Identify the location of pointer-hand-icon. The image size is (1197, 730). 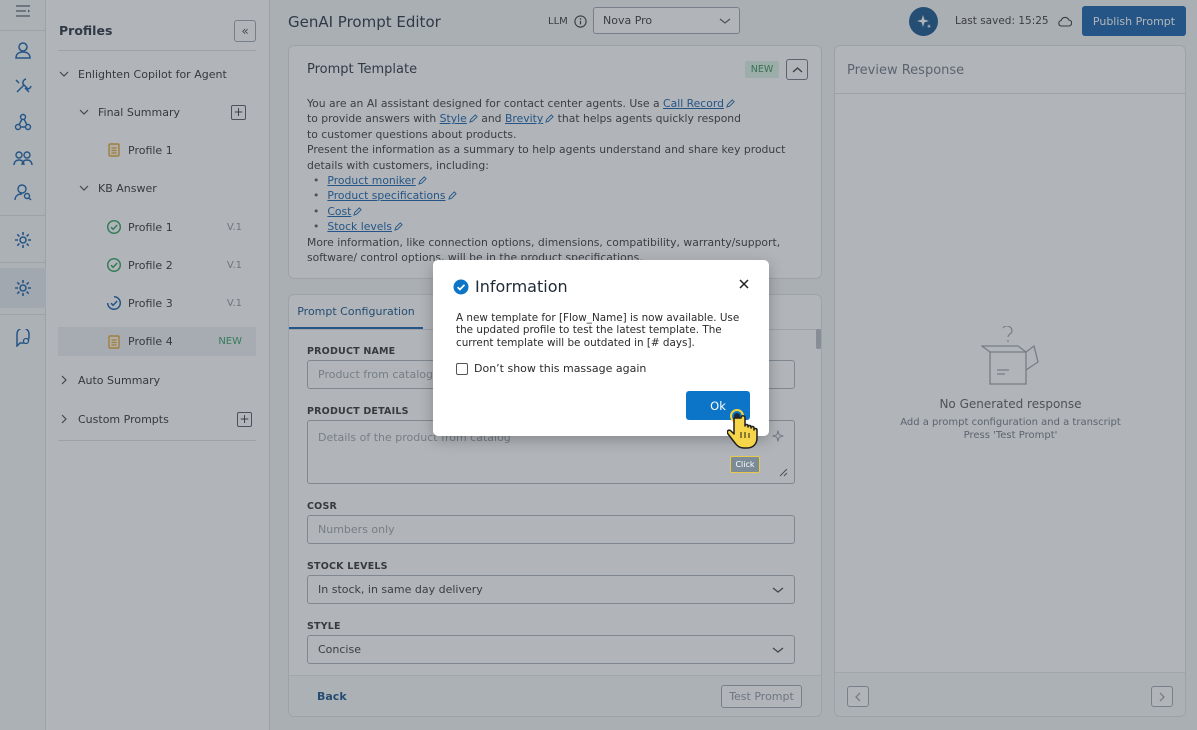
(742, 429).